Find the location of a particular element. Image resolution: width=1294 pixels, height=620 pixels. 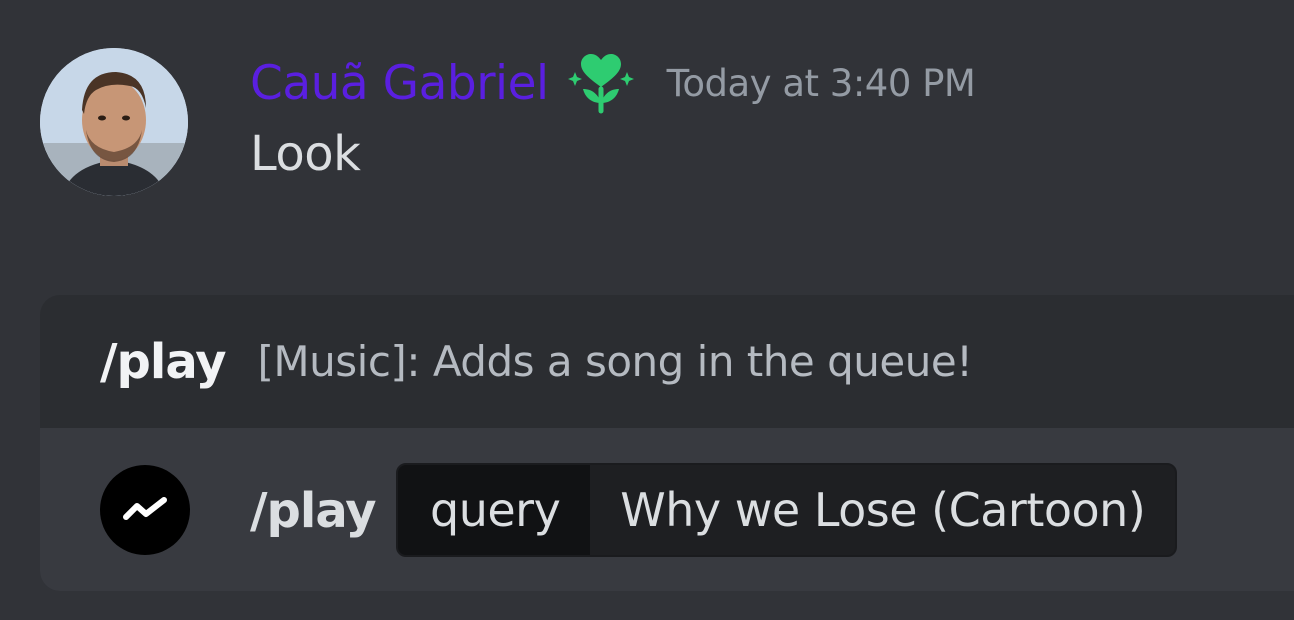

heart-plant-icon is located at coordinates (601, 83).